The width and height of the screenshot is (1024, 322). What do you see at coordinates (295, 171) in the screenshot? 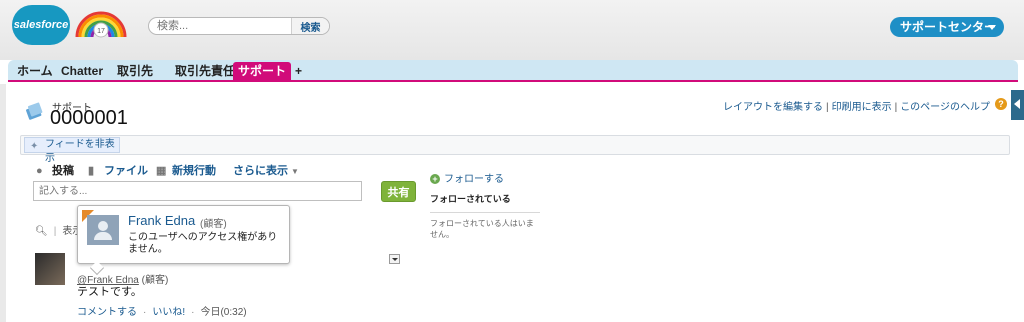
I see `chevron-down-icon: ▼` at bounding box center [295, 171].